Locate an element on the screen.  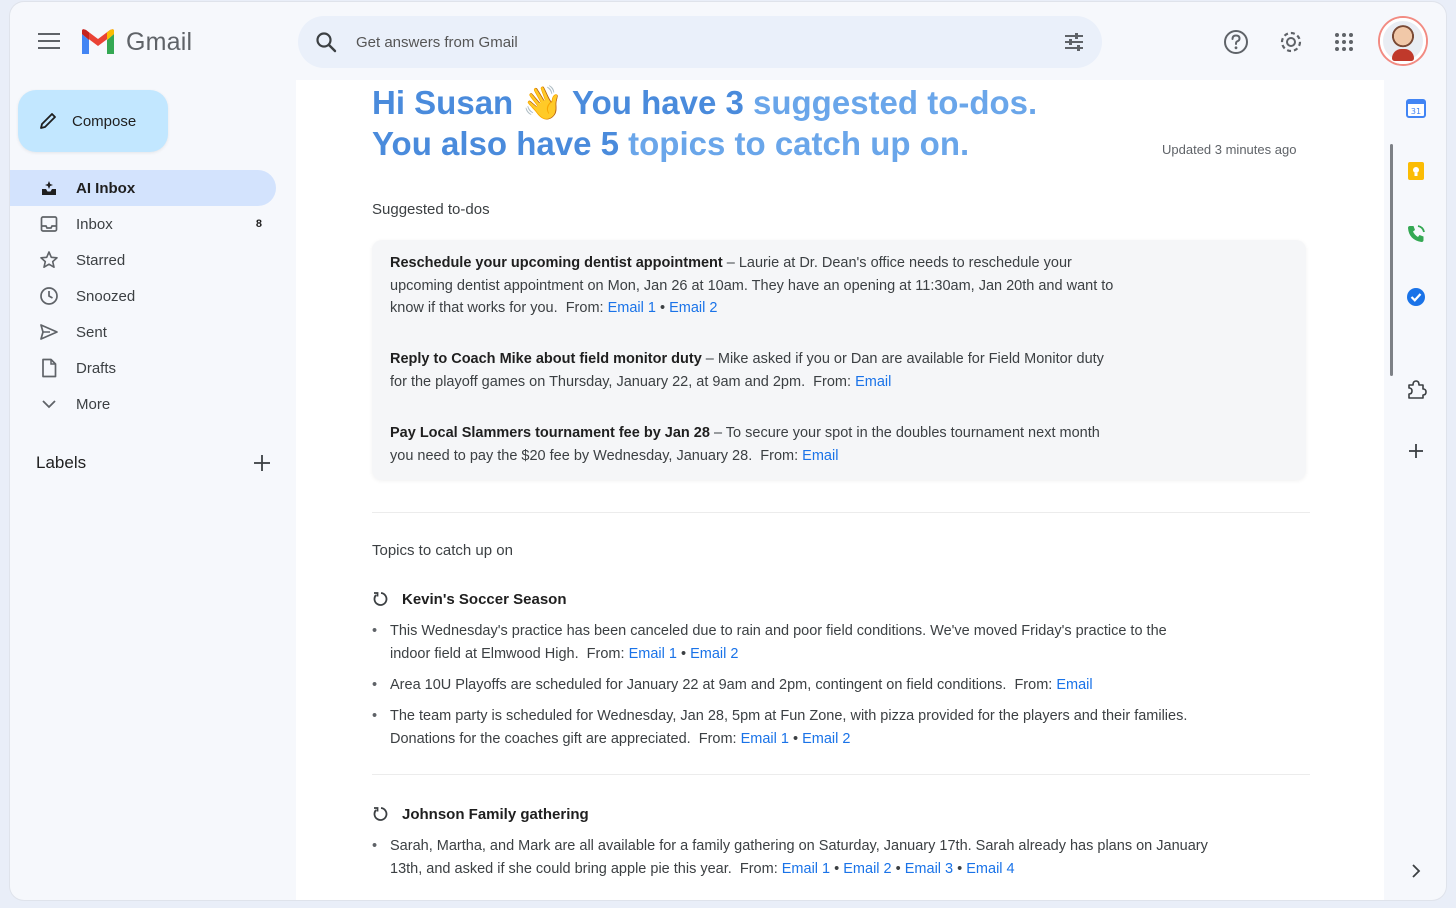
help-button is located at coordinates (1236, 42).